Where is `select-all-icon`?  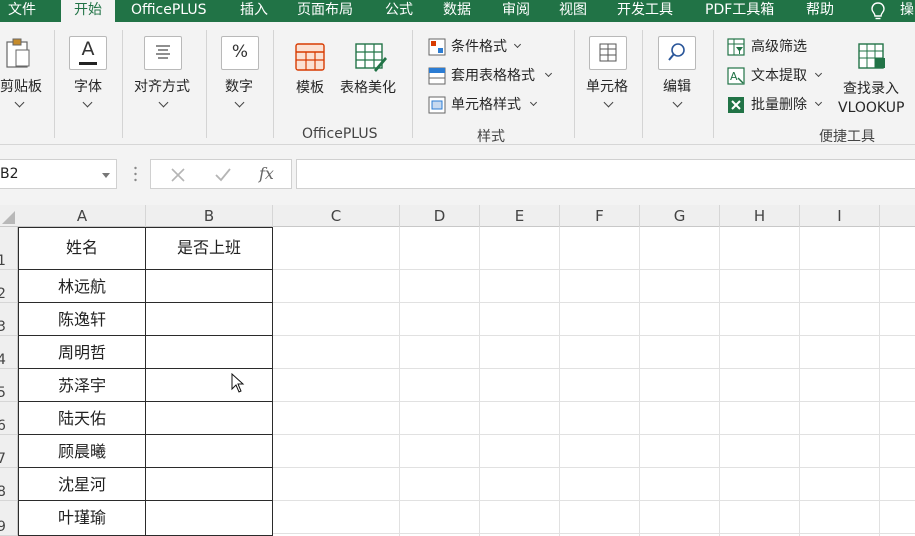
select-all-icon is located at coordinates (8, 217).